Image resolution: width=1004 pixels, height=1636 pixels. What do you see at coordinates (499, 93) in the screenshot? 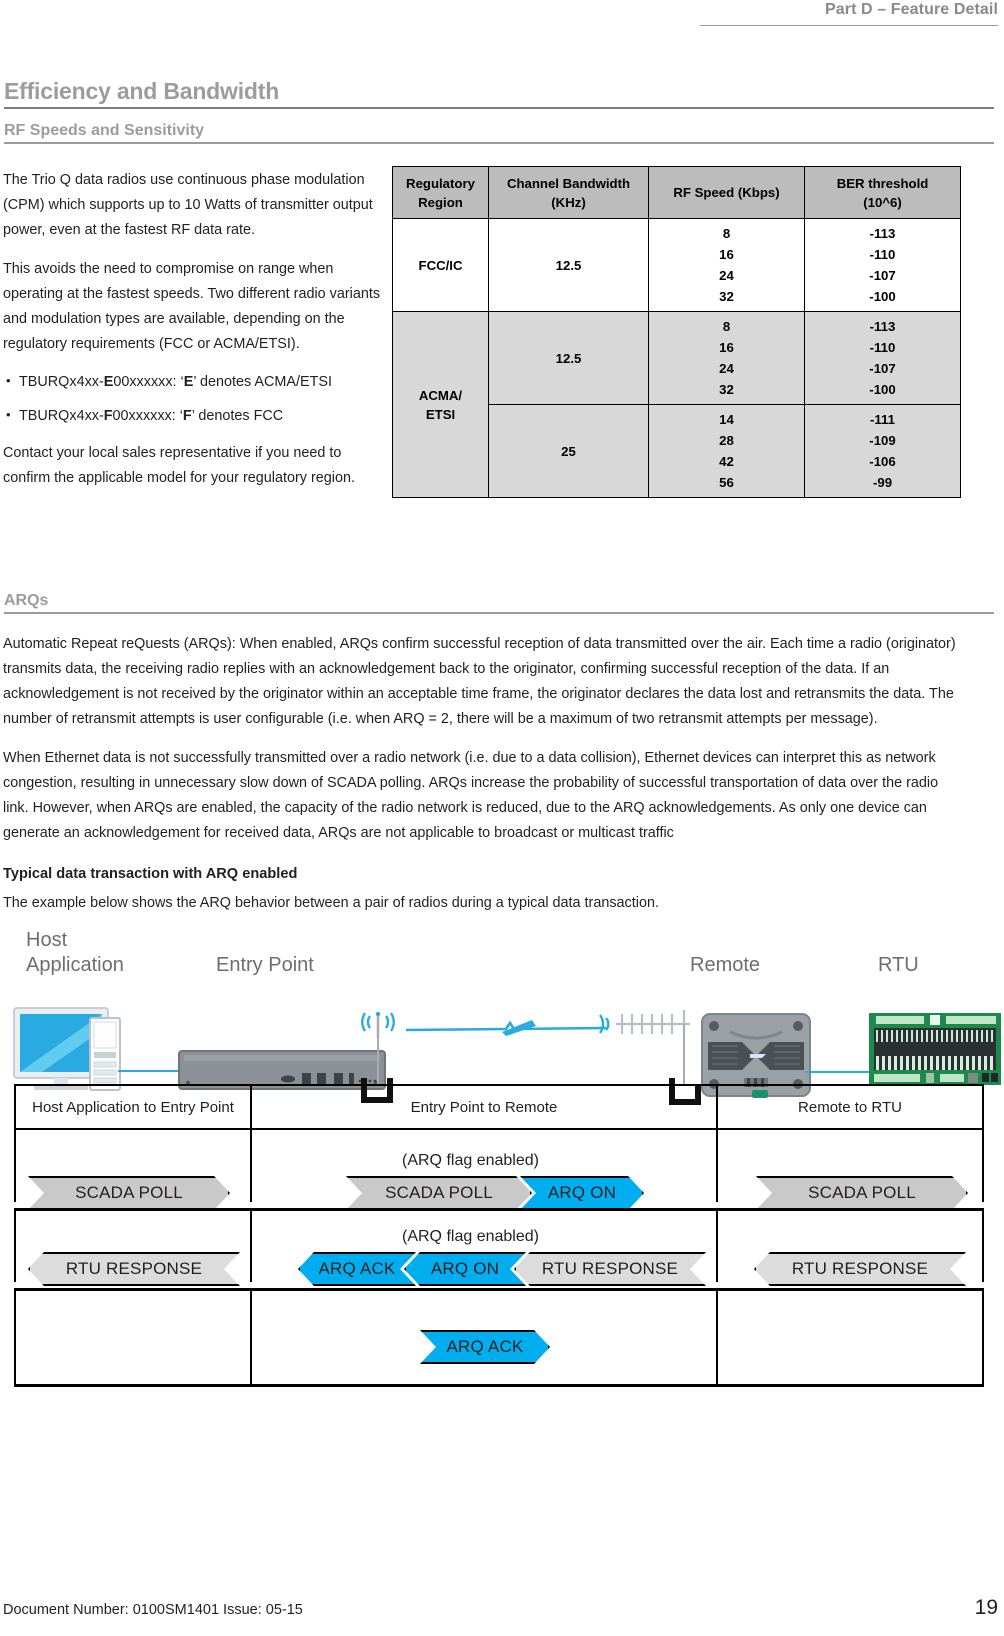
I see `section-heading-efficiency: Efficiency and Bandwidth` at bounding box center [499, 93].